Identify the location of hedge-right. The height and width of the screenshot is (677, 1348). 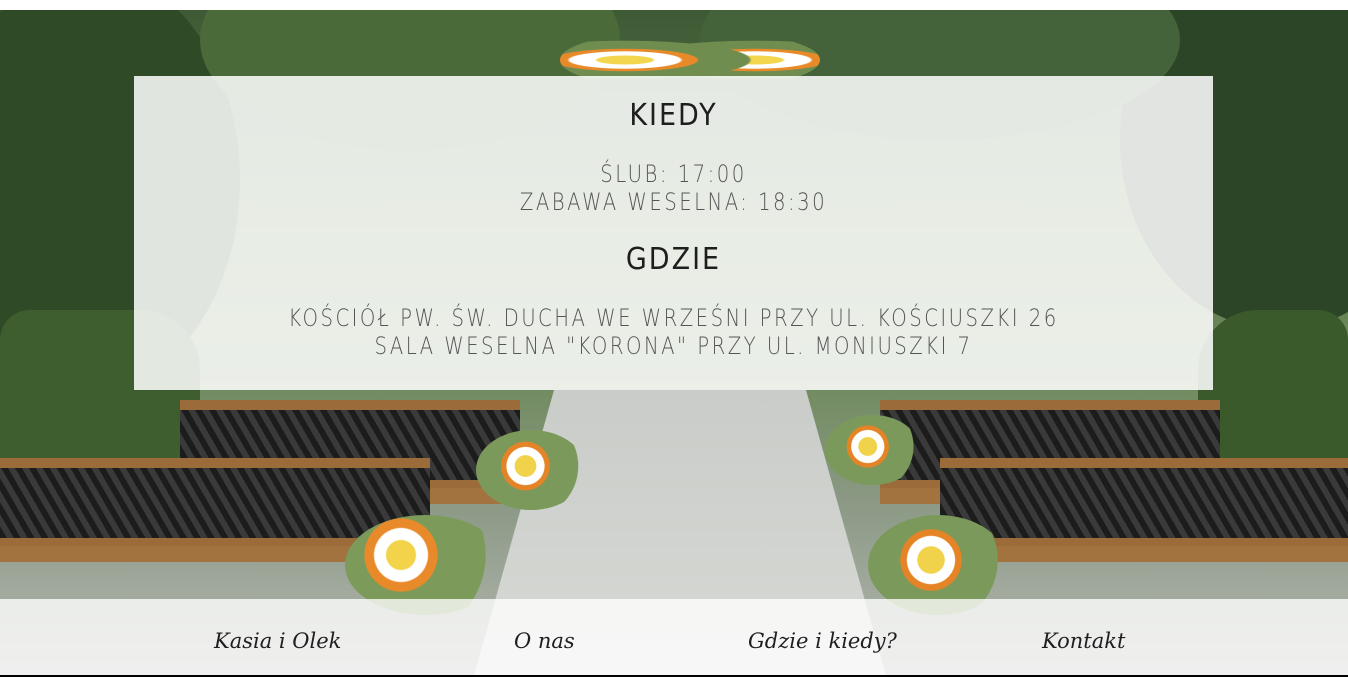
(1273, 385).